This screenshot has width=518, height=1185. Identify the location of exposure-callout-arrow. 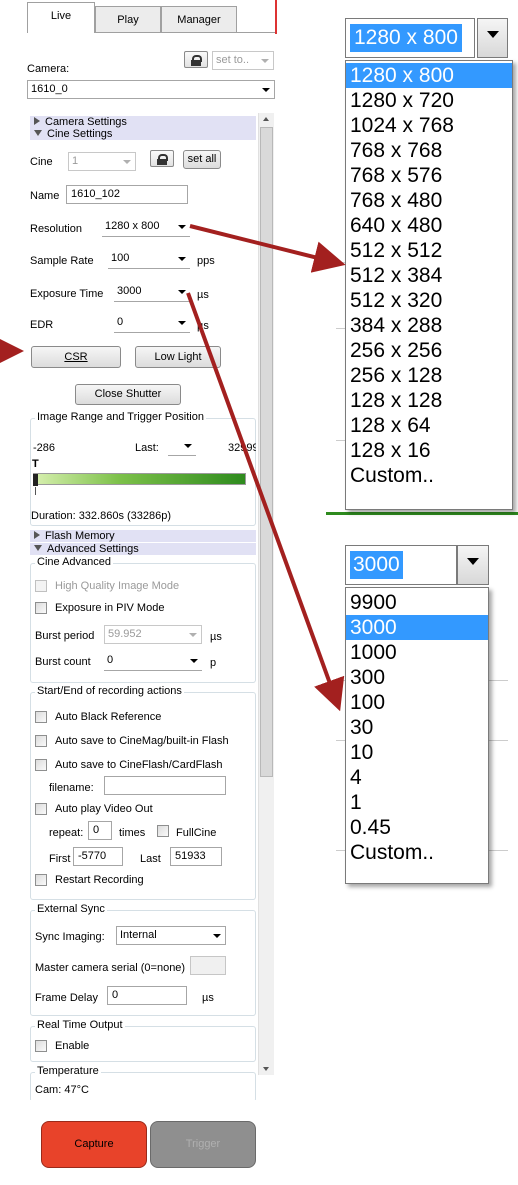
(265, 502).